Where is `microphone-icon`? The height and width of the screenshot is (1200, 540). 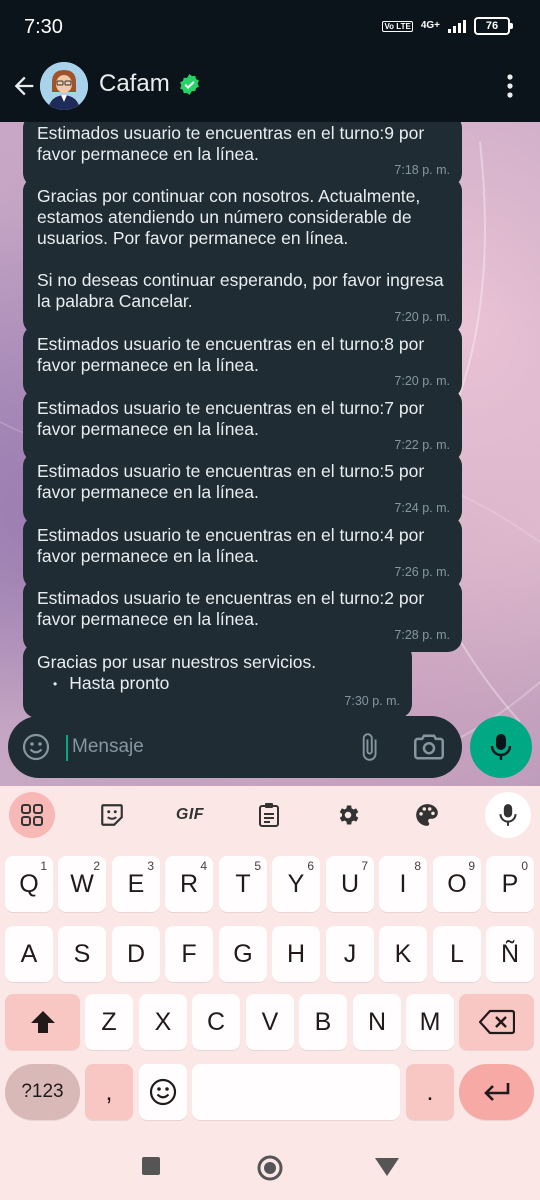
microphone-icon is located at coordinates (501, 747).